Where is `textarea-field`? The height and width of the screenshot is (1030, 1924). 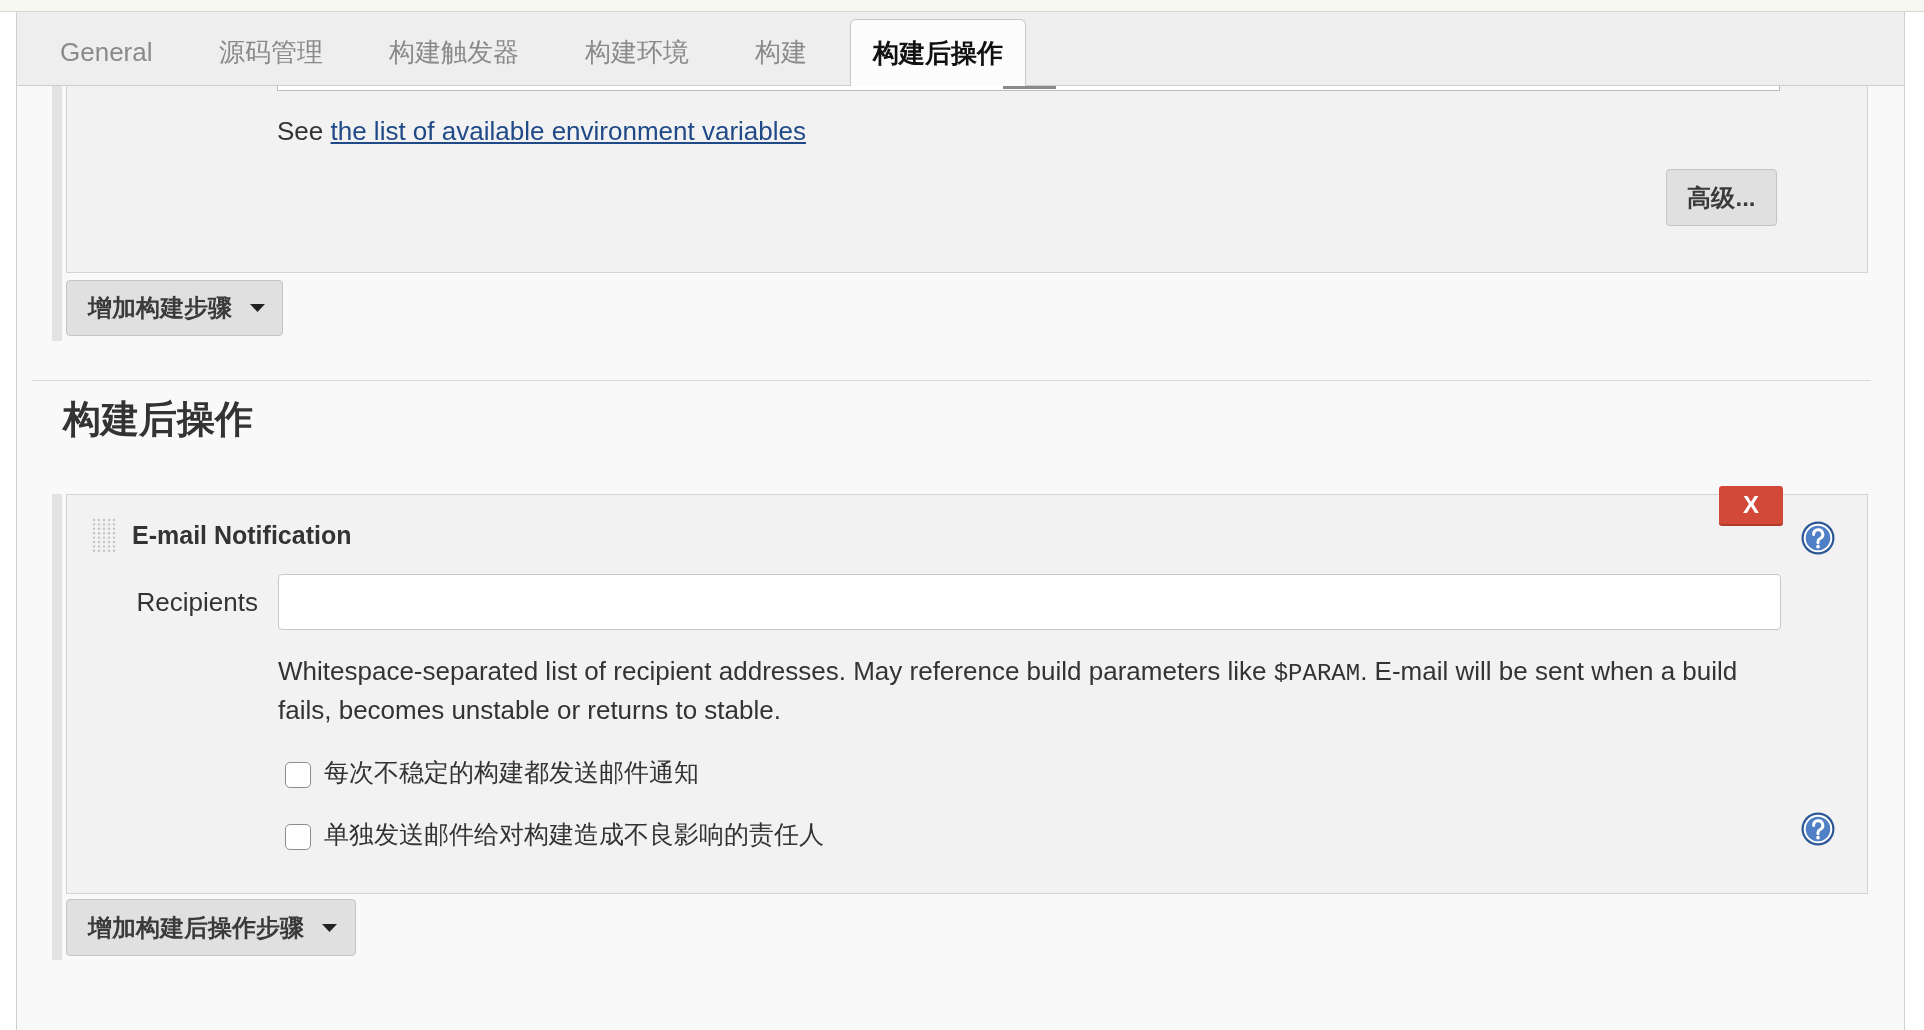
textarea-field is located at coordinates (1028, 88).